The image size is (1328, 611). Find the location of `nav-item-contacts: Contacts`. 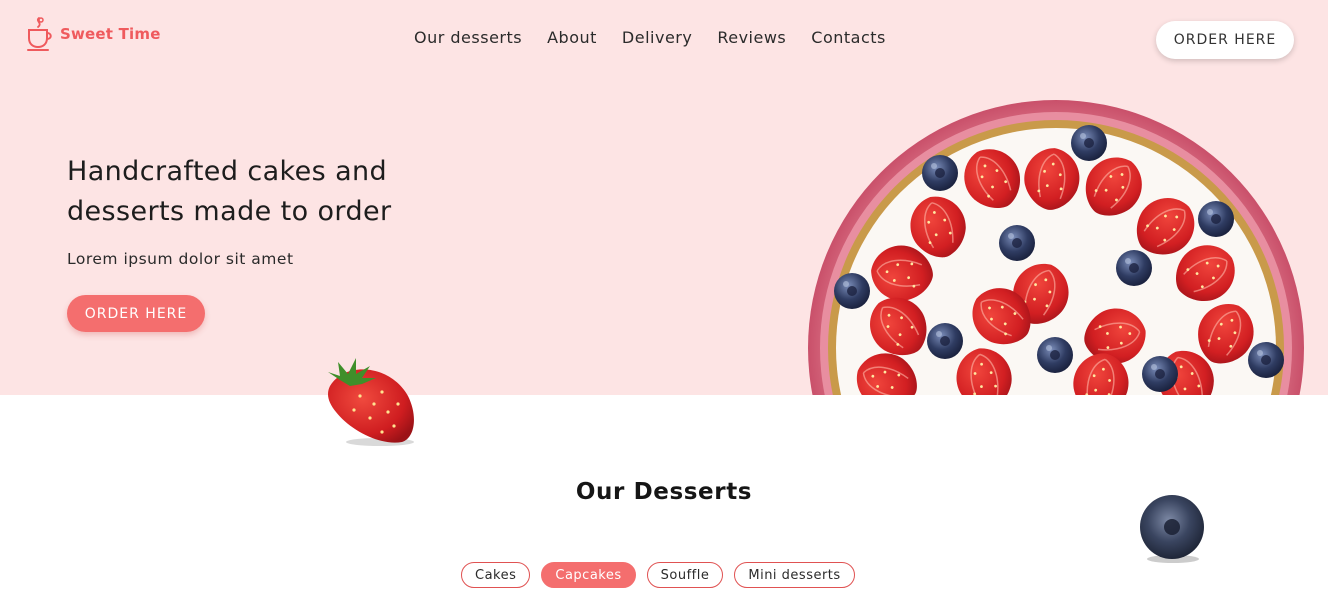

nav-item-contacts: Contacts is located at coordinates (848, 37).